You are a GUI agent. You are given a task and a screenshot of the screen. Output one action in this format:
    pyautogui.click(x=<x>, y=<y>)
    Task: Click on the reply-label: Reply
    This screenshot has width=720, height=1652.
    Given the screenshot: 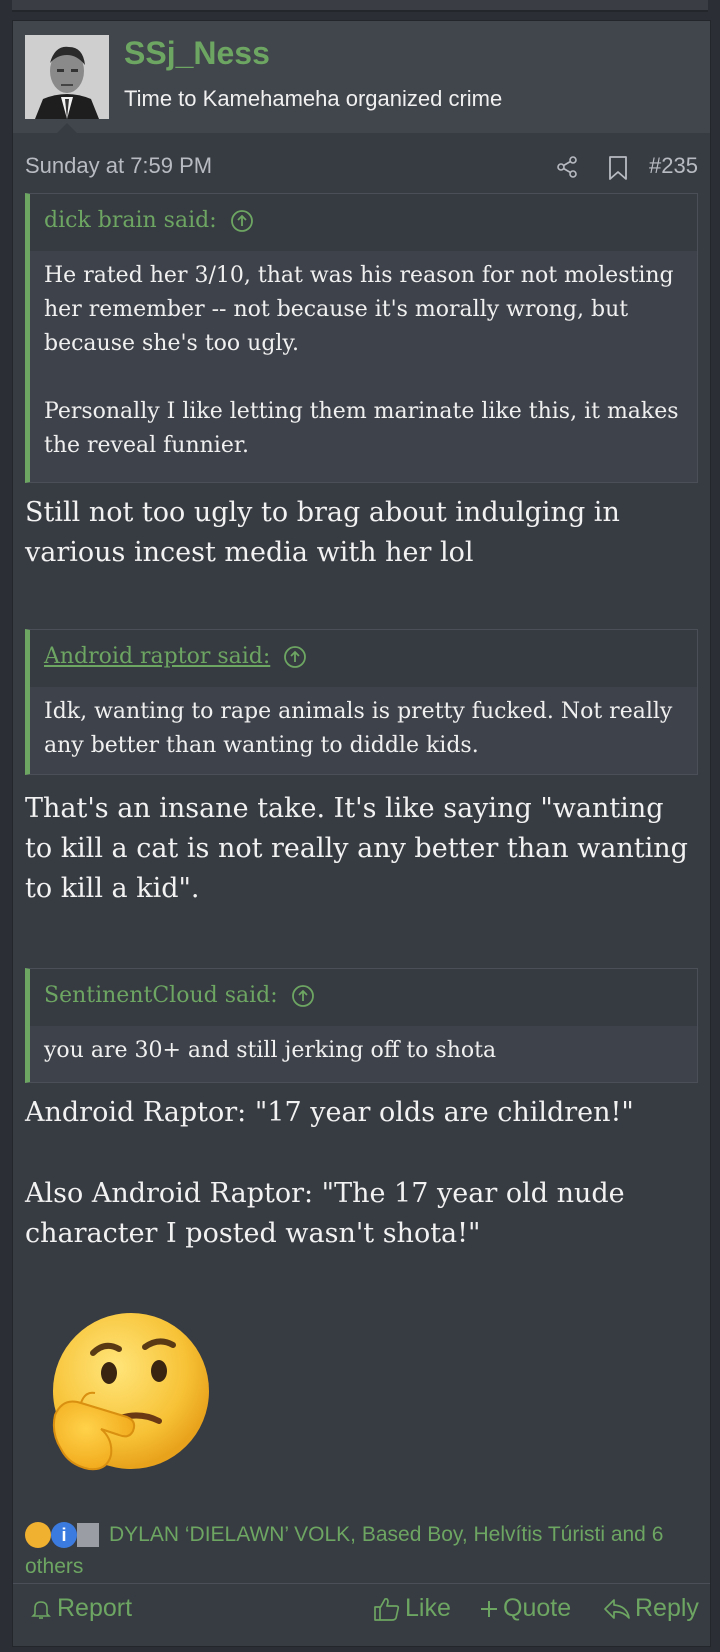 What is the action you would take?
    pyautogui.click(x=667, y=1608)
    